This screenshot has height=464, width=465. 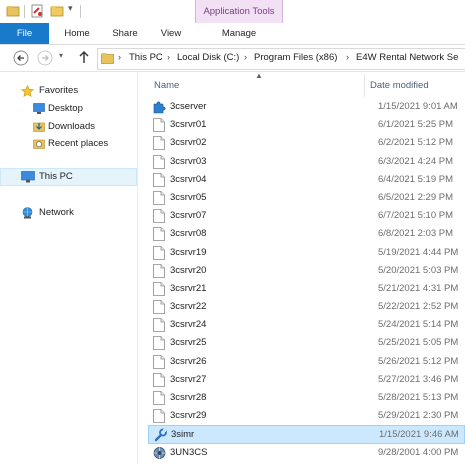 I want to click on file-date-modified: 6/2/2021 5:12 PM, so click(x=415, y=143).